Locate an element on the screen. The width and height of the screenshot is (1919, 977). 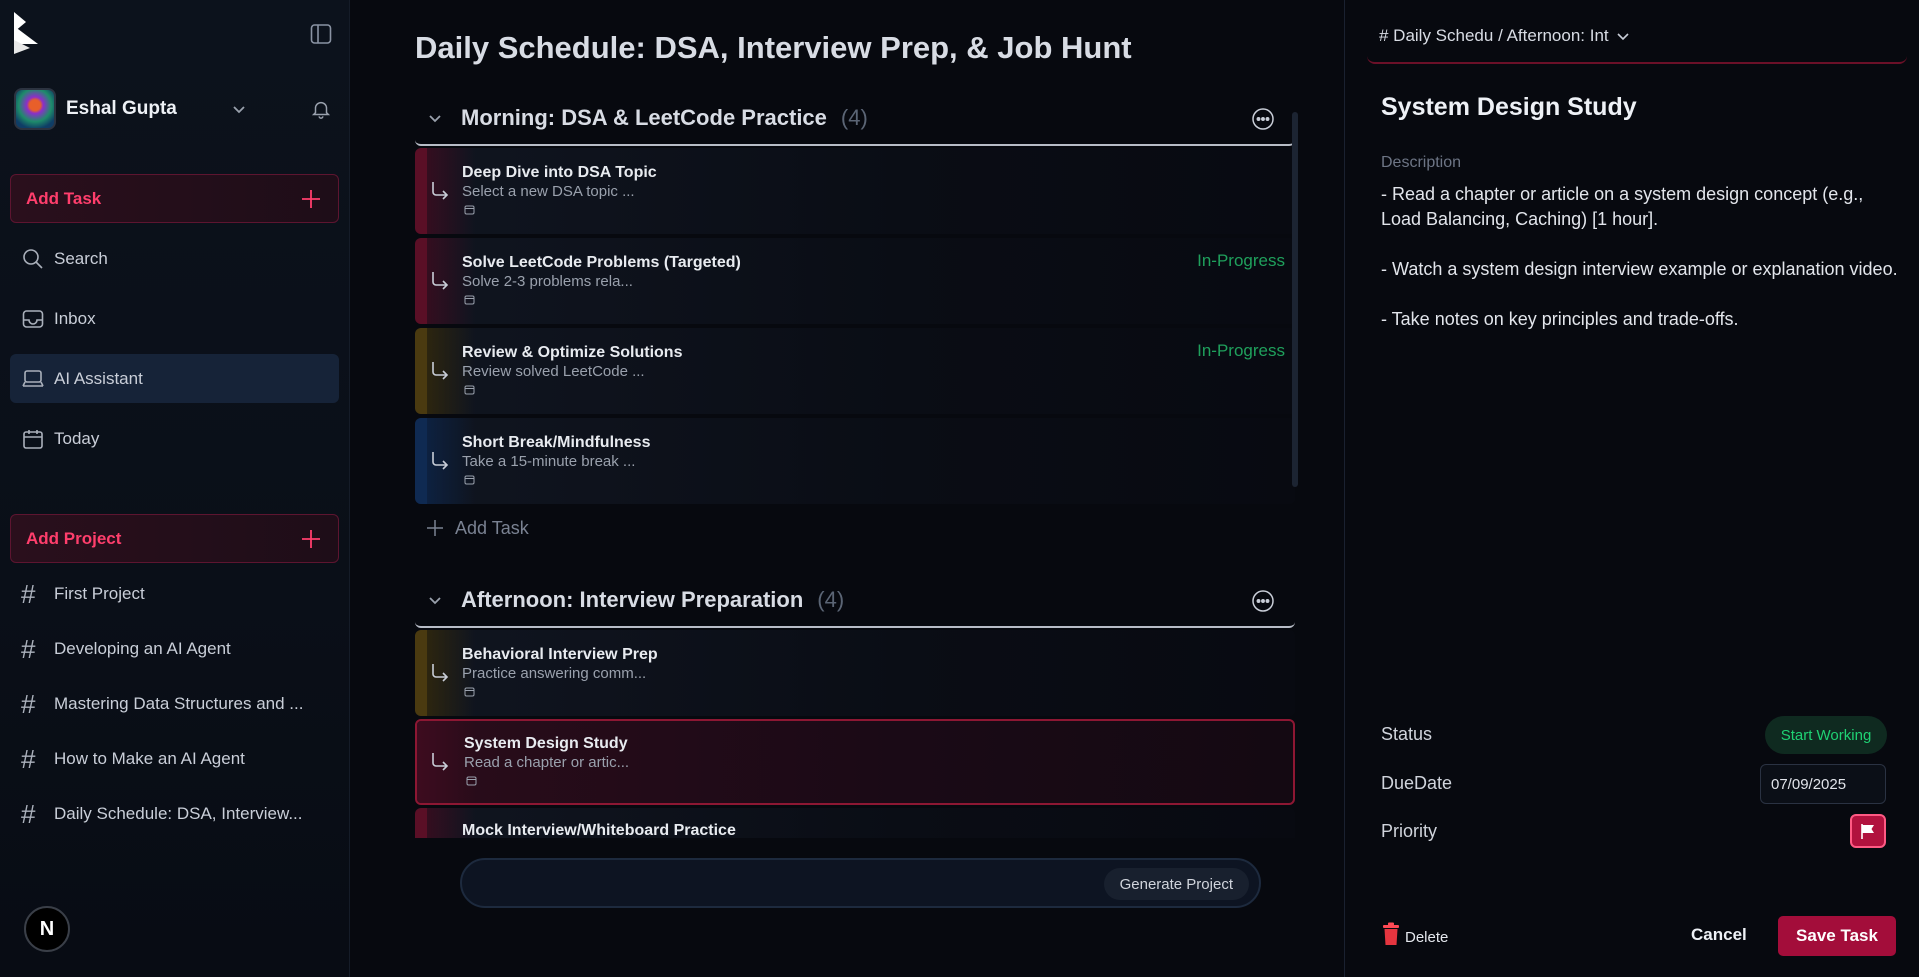
nav-search-label: Search is located at coordinates (81, 258).